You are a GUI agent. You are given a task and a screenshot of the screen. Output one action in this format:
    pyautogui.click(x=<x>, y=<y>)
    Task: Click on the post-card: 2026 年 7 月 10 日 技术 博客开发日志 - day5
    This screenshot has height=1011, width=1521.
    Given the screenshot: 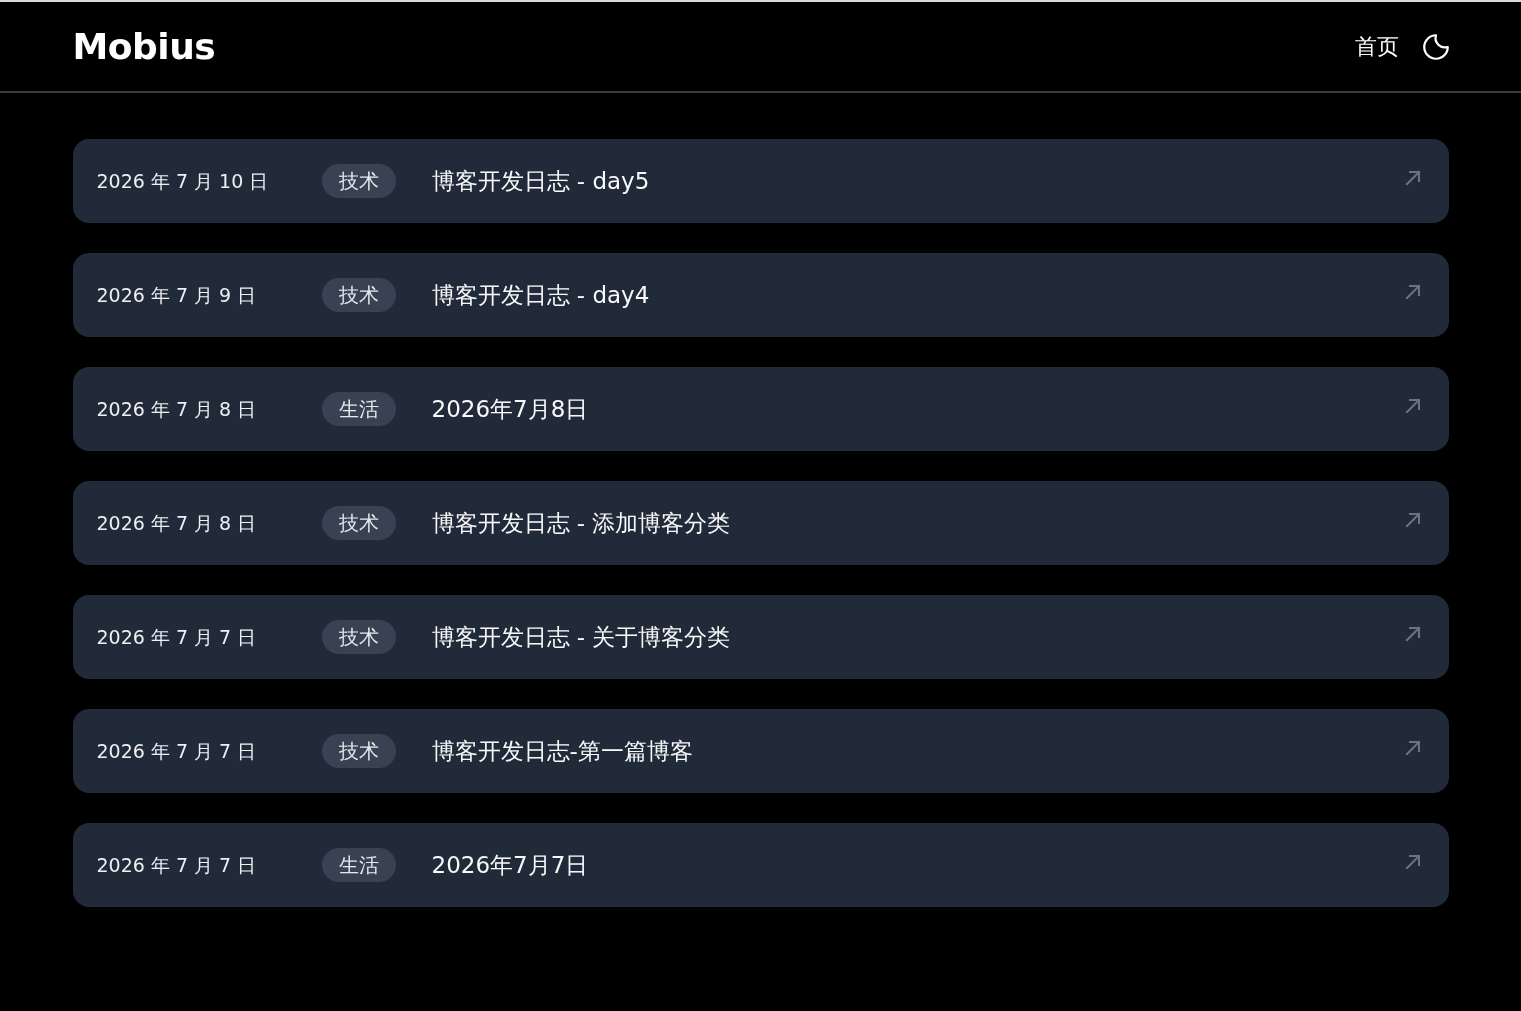 What is the action you would take?
    pyautogui.click(x=760, y=181)
    